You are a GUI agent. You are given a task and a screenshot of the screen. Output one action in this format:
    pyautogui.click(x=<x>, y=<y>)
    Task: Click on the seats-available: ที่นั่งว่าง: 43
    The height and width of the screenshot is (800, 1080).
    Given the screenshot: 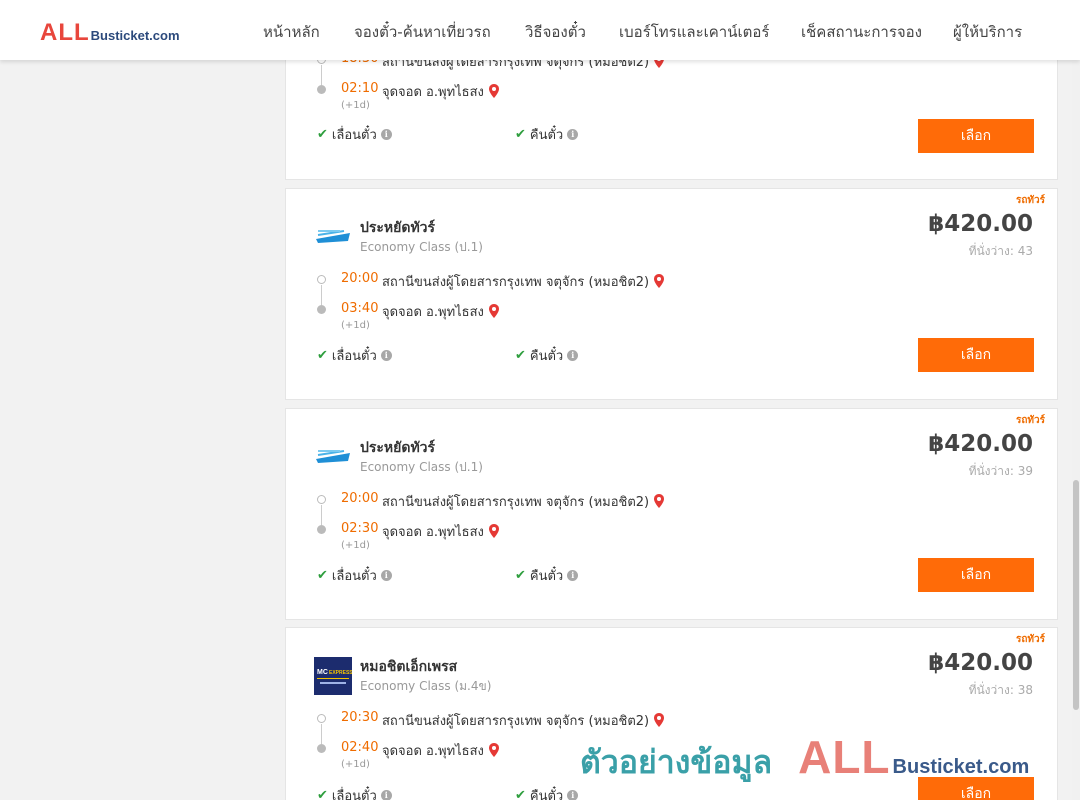 What is the action you would take?
    pyautogui.click(x=1000, y=251)
    